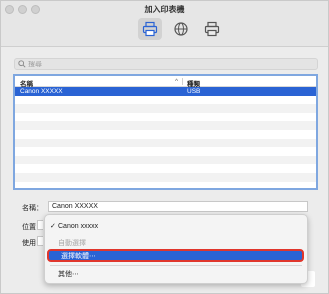 The image size is (329, 294). What do you see at coordinates (40, 225) in the screenshot?
I see `location-input` at bounding box center [40, 225].